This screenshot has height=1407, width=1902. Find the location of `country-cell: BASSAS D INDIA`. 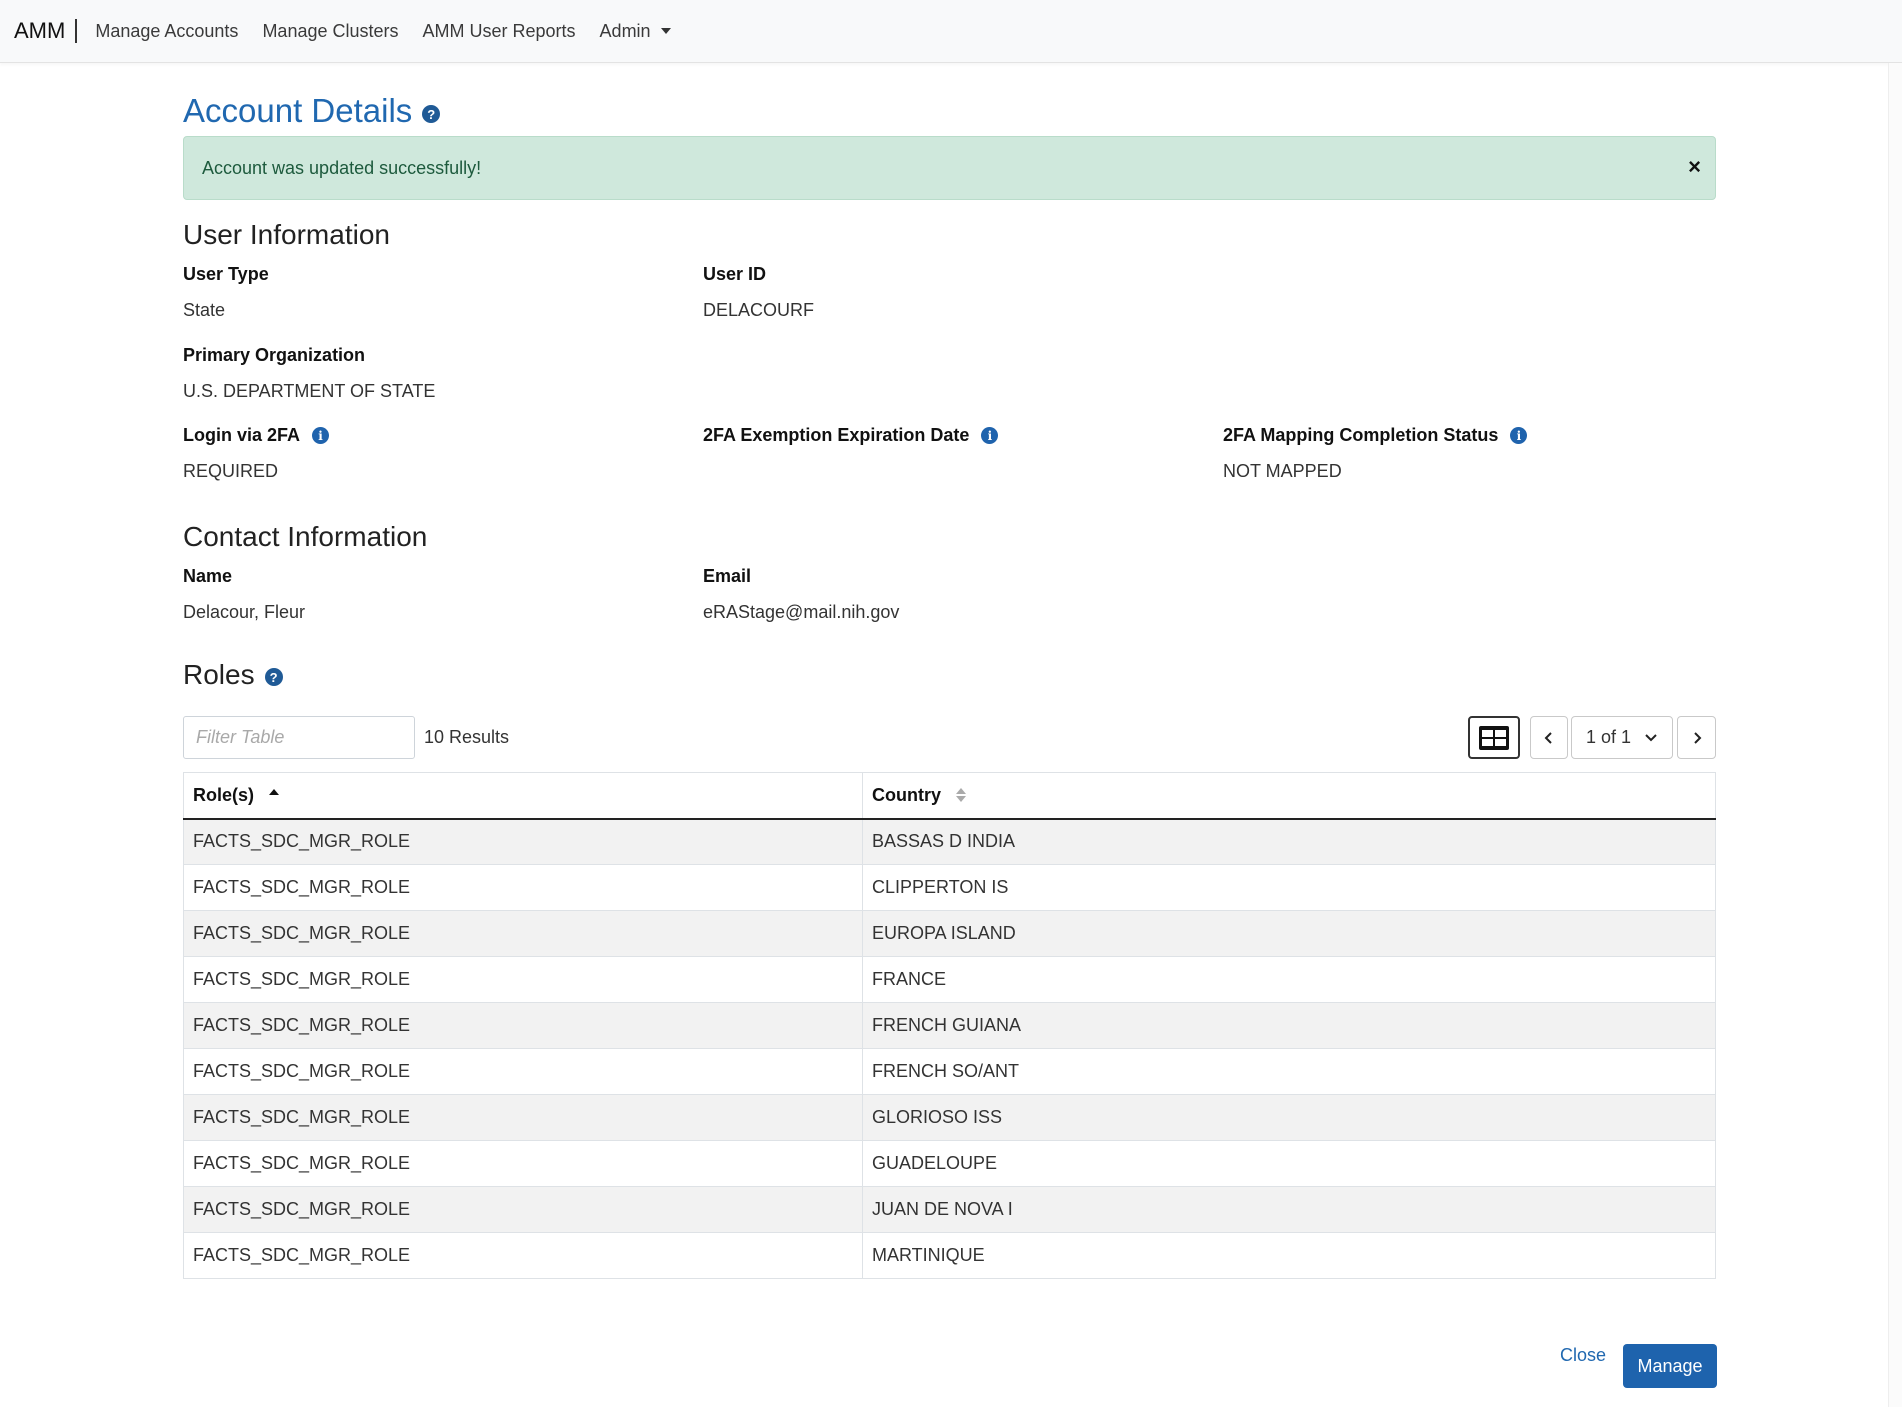

country-cell: BASSAS D INDIA is located at coordinates (1289, 841).